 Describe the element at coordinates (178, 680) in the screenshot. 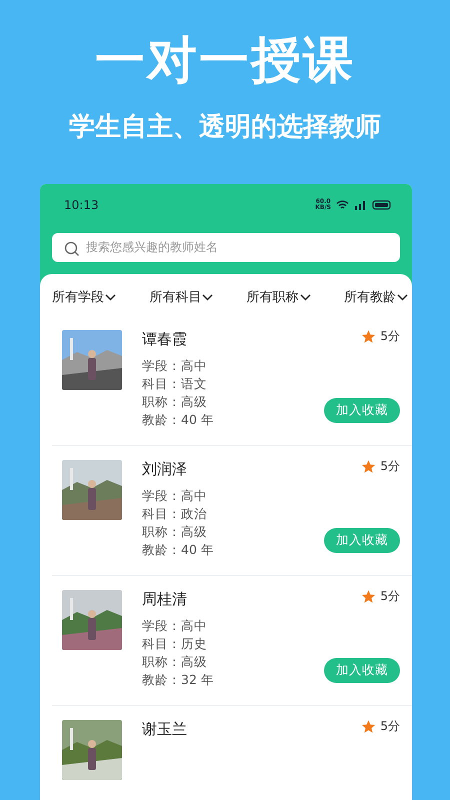

I see `teacher-detail: 教龄：32 年` at that location.